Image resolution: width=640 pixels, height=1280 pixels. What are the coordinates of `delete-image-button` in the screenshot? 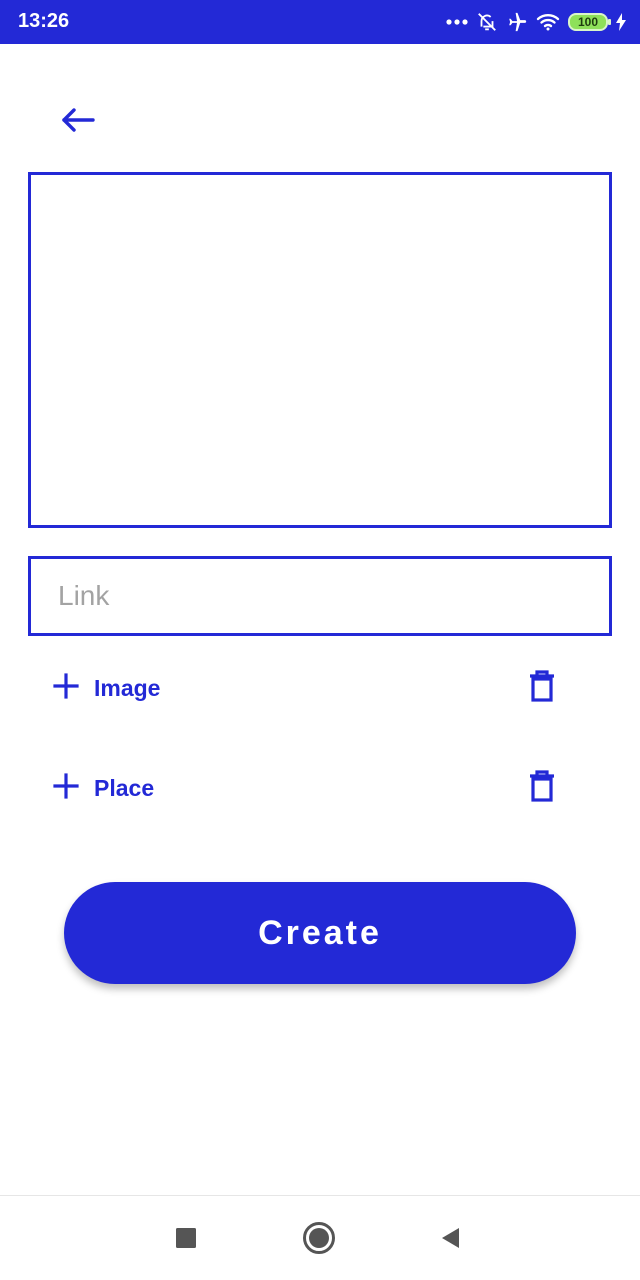 It's located at (542, 688).